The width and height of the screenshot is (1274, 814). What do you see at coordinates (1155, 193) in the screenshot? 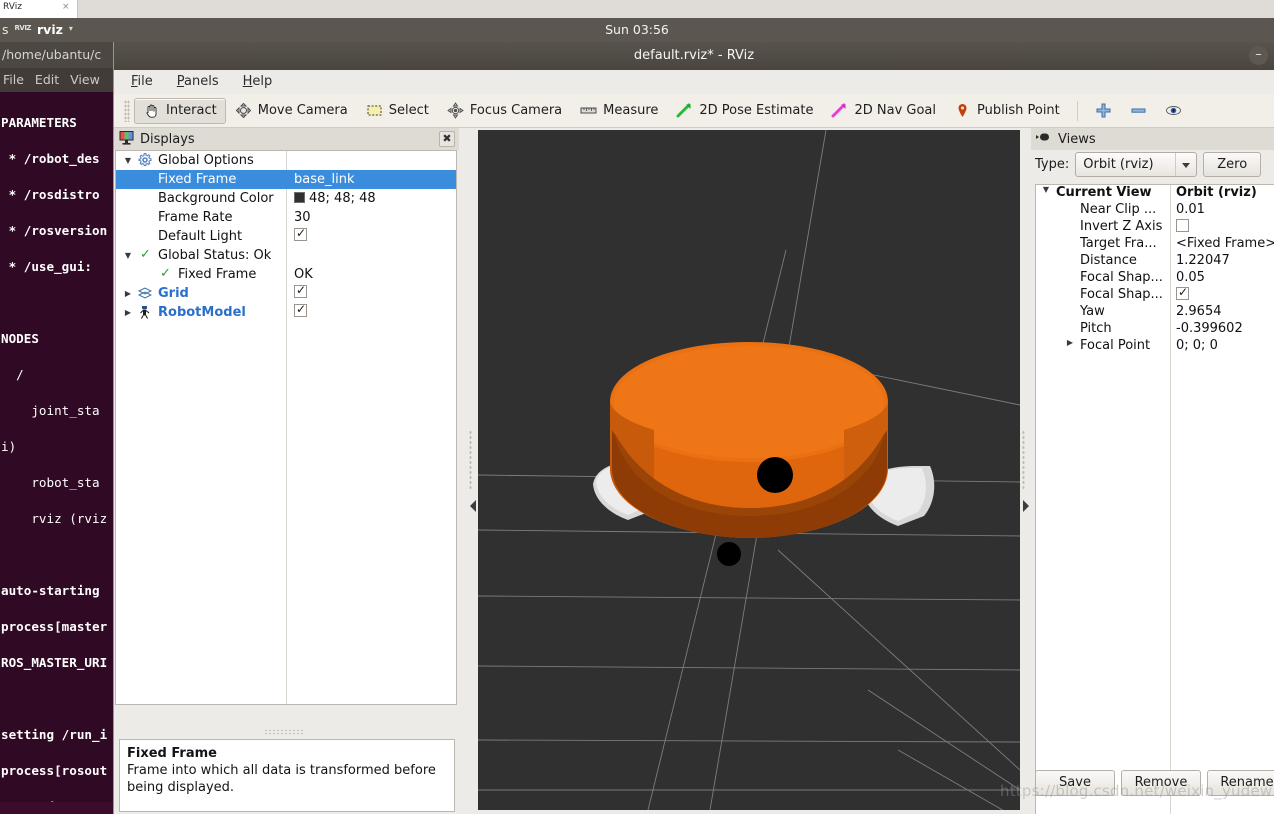
I see `views-row-current-view: ▼ Current View Orbit (rviz)` at bounding box center [1155, 193].